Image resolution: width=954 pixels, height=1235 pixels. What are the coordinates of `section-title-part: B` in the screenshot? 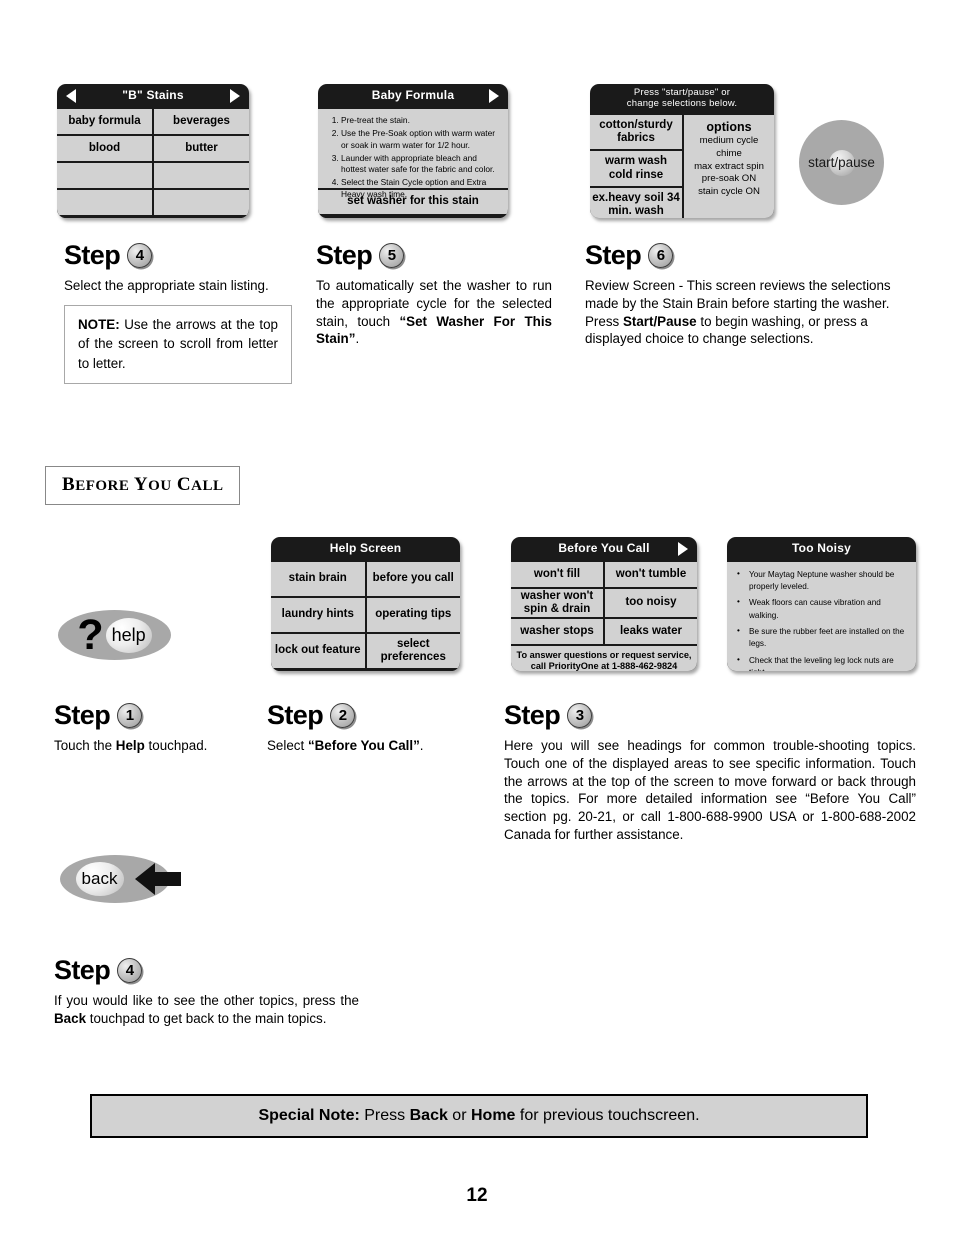 It's located at (69, 484).